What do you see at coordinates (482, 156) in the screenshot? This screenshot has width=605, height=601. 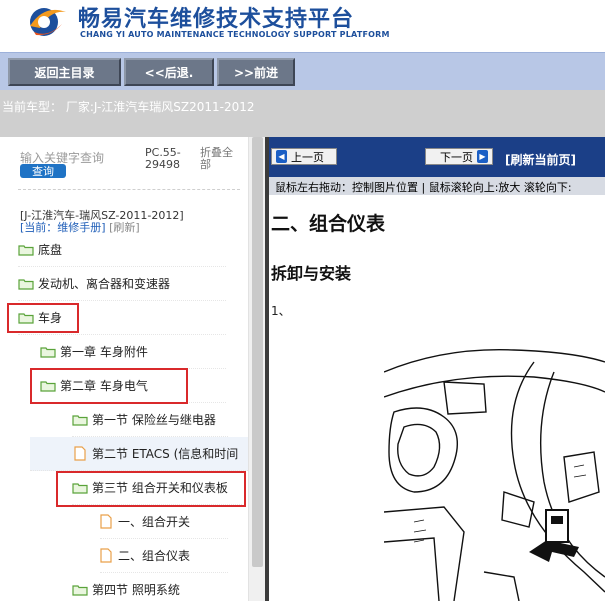 I see `arrow-right-icon: ▶` at bounding box center [482, 156].